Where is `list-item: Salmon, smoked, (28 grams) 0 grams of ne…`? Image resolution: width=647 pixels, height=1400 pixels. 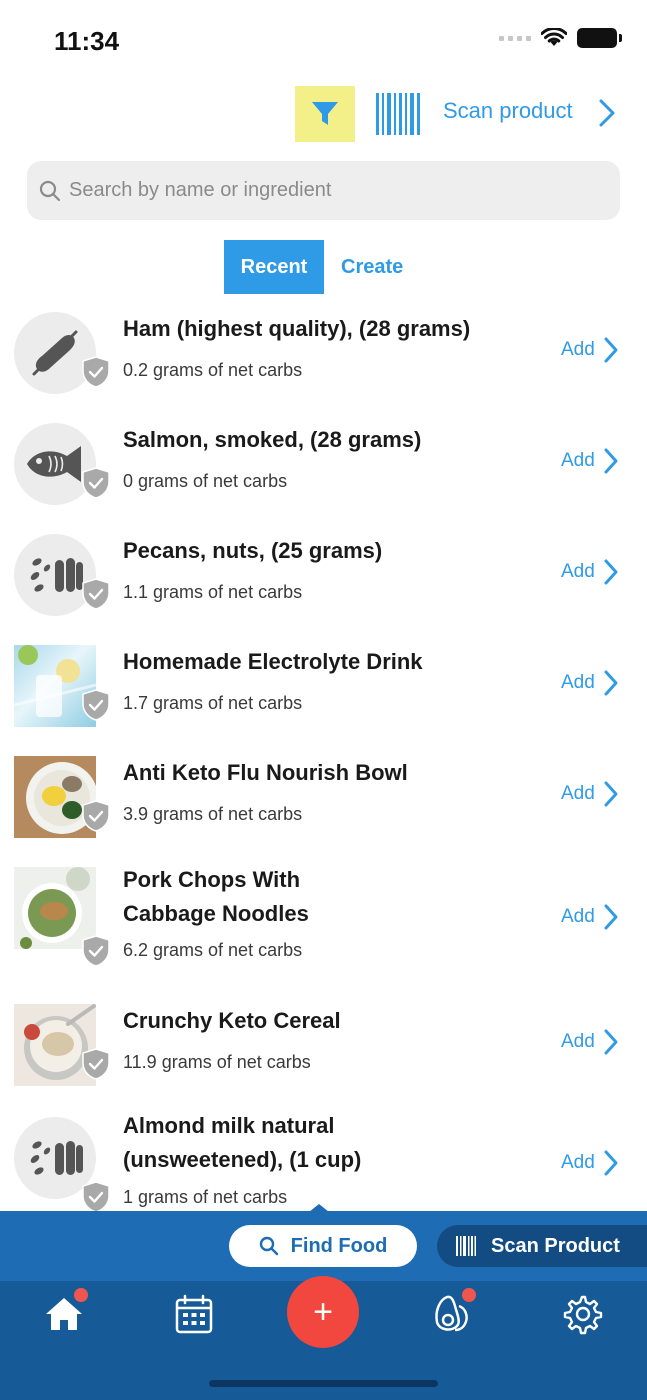
list-item: Salmon, smoked, (28 grams) 0 grams of ne… is located at coordinates (323, 466).